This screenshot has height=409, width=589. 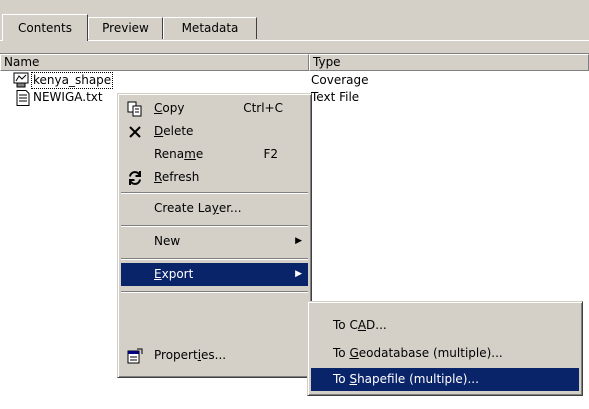 I want to click on rename-shortcut: F2, so click(x=270, y=154).